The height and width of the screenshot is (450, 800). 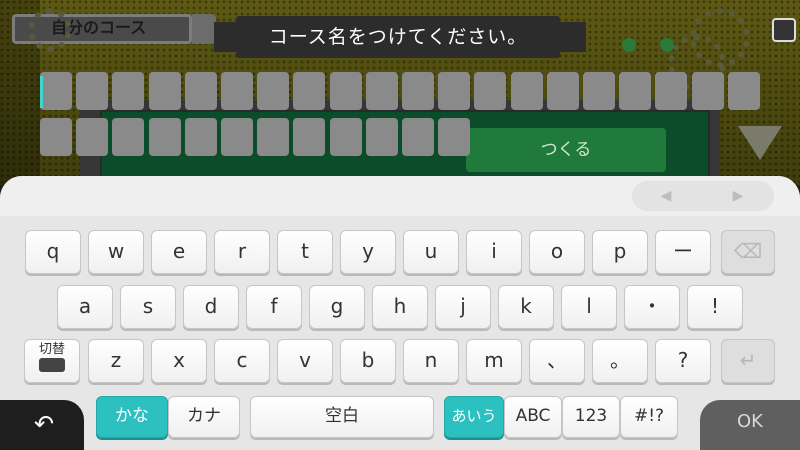 What do you see at coordinates (305, 361) in the screenshot?
I see `char-key: v` at bounding box center [305, 361].